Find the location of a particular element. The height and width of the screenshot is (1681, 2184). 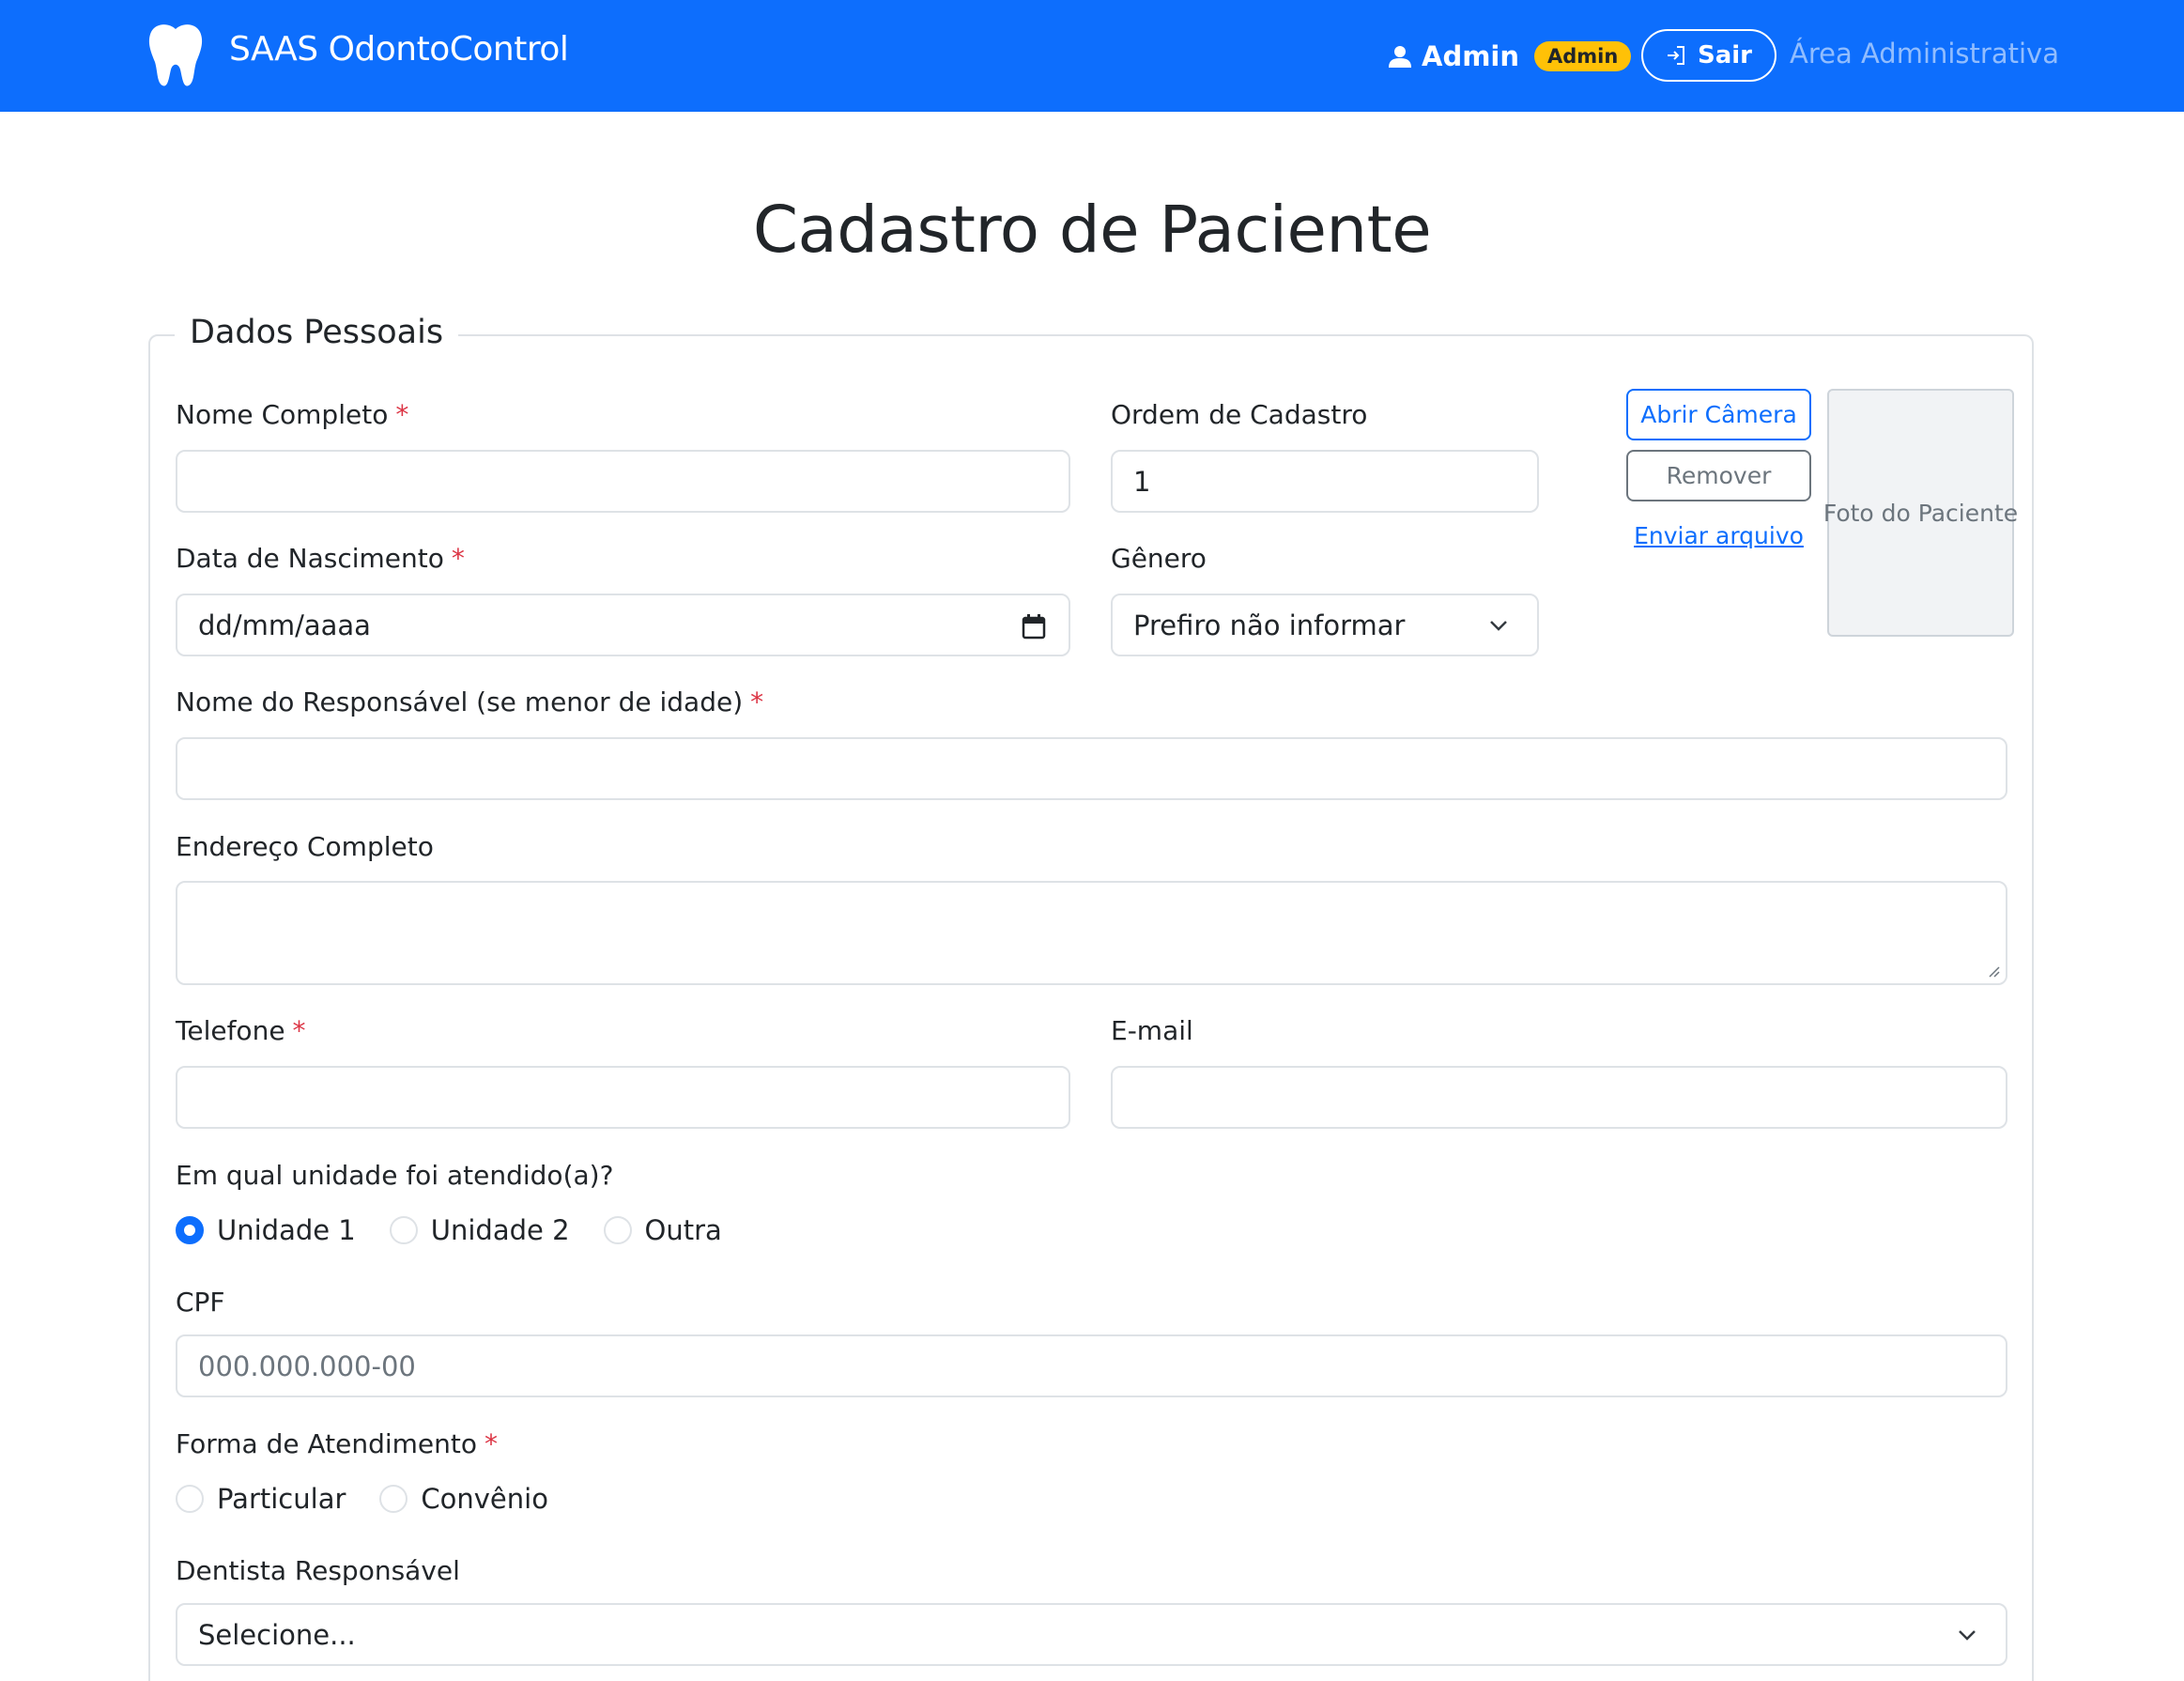

full-name-input is located at coordinates (623, 481).